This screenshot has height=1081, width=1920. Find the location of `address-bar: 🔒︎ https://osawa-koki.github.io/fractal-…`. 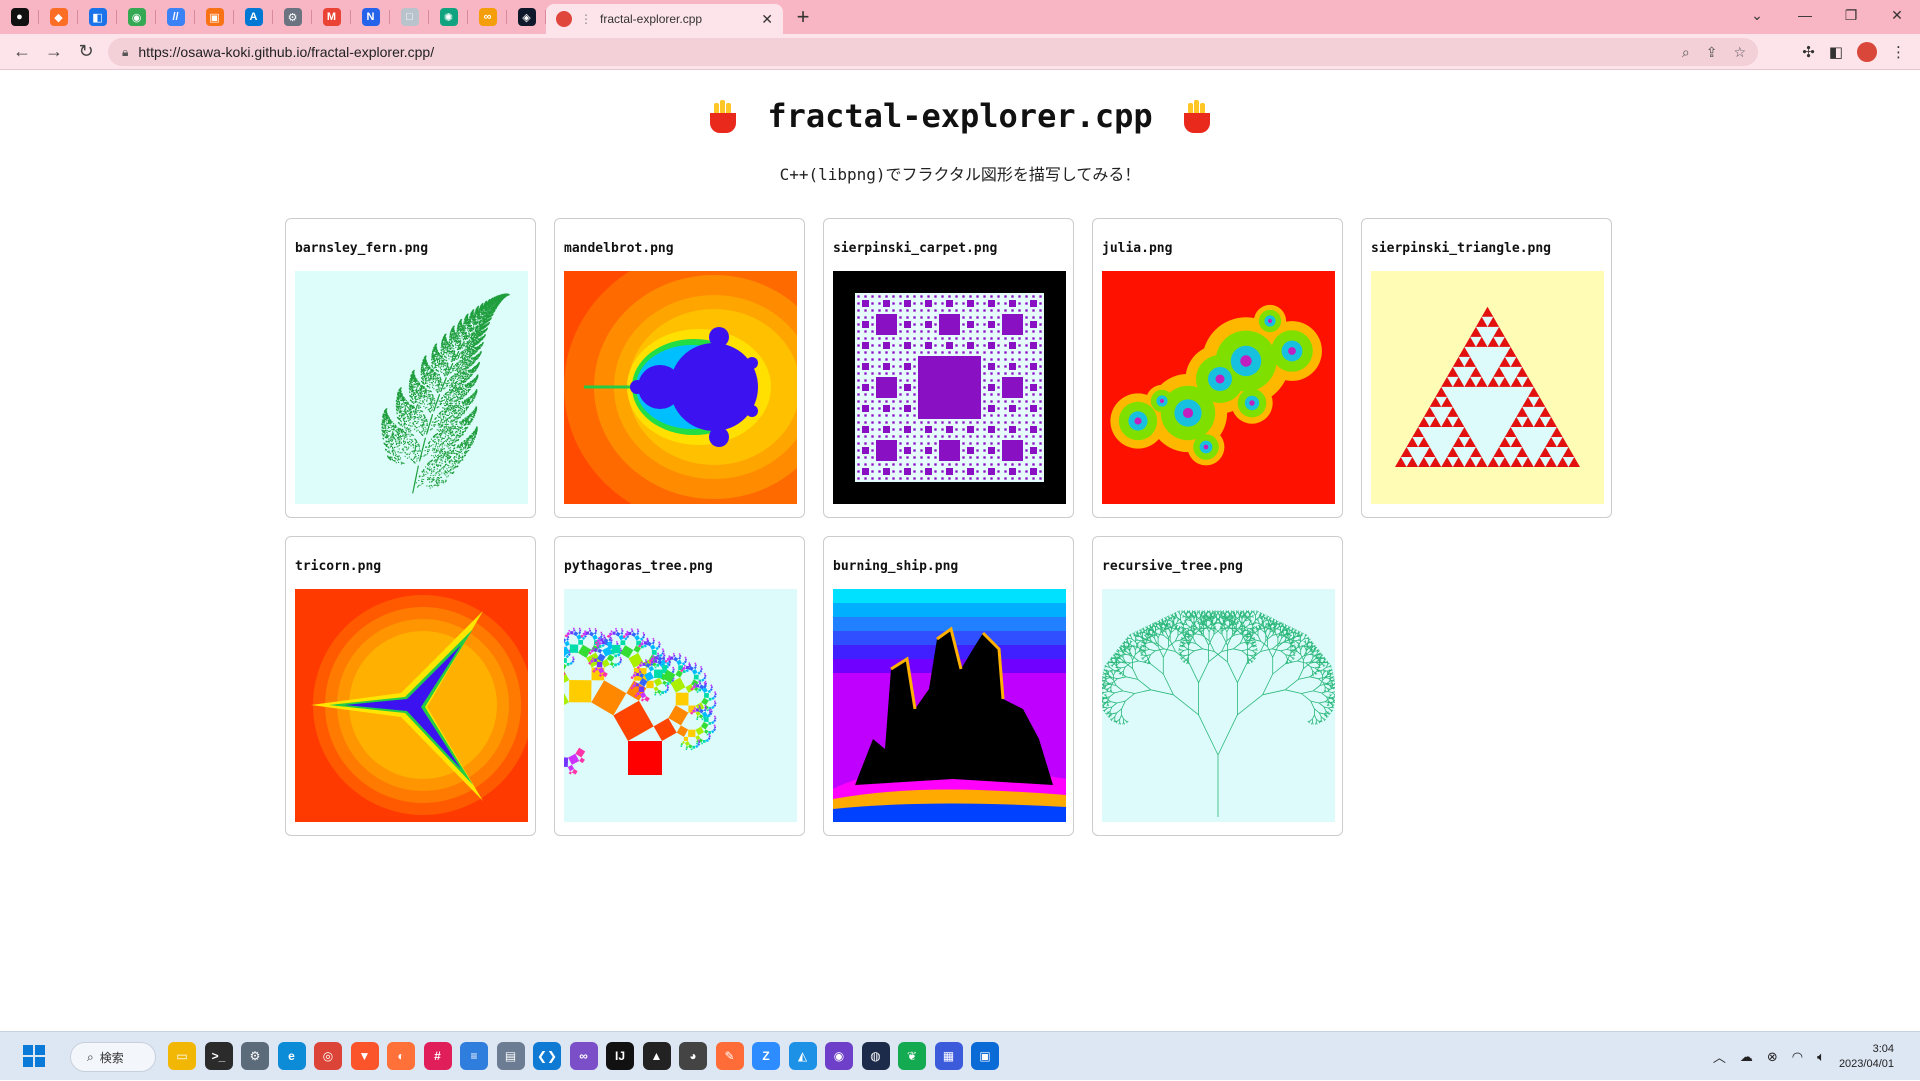

address-bar: 🔒︎ https://osawa-koki.github.io/fractal-… is located at coordinates (933, 52).